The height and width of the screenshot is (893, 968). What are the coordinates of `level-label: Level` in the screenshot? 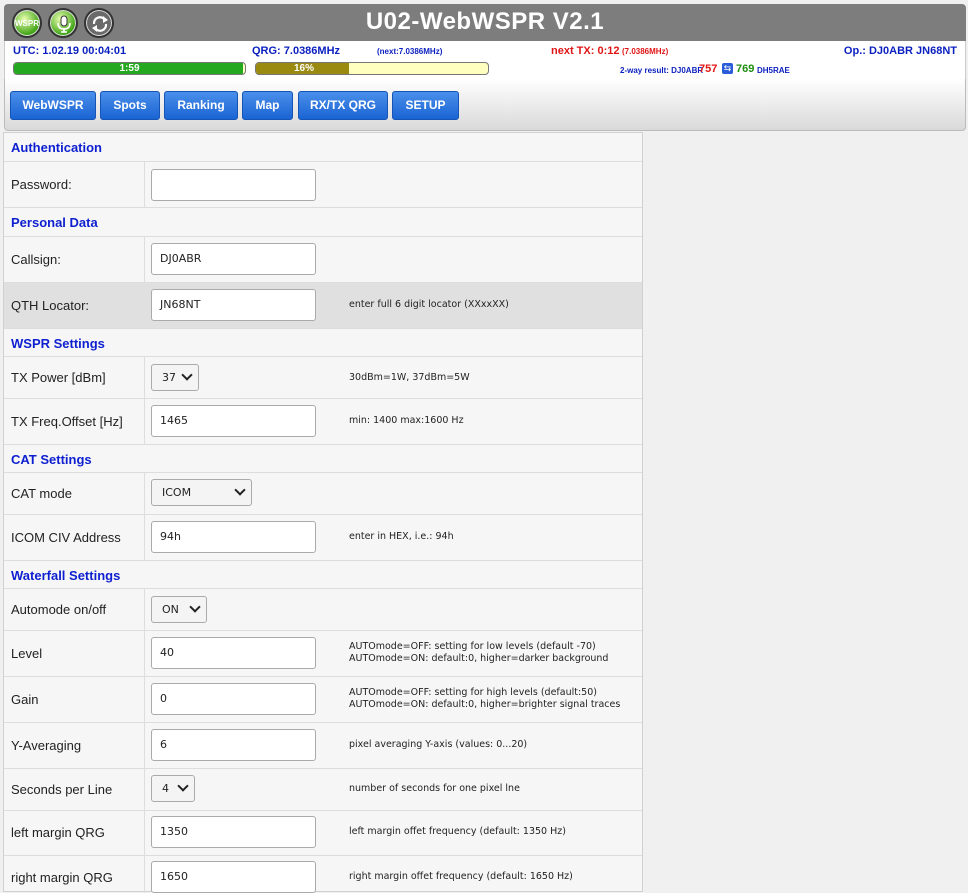 It's located at (27, 653).